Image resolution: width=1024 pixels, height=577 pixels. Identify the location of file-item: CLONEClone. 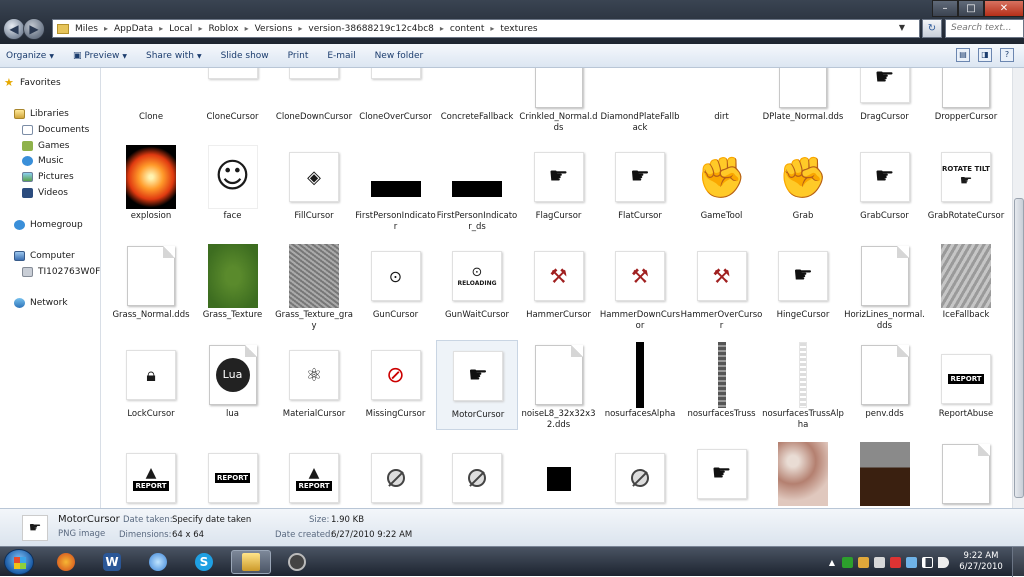
(151, 100).